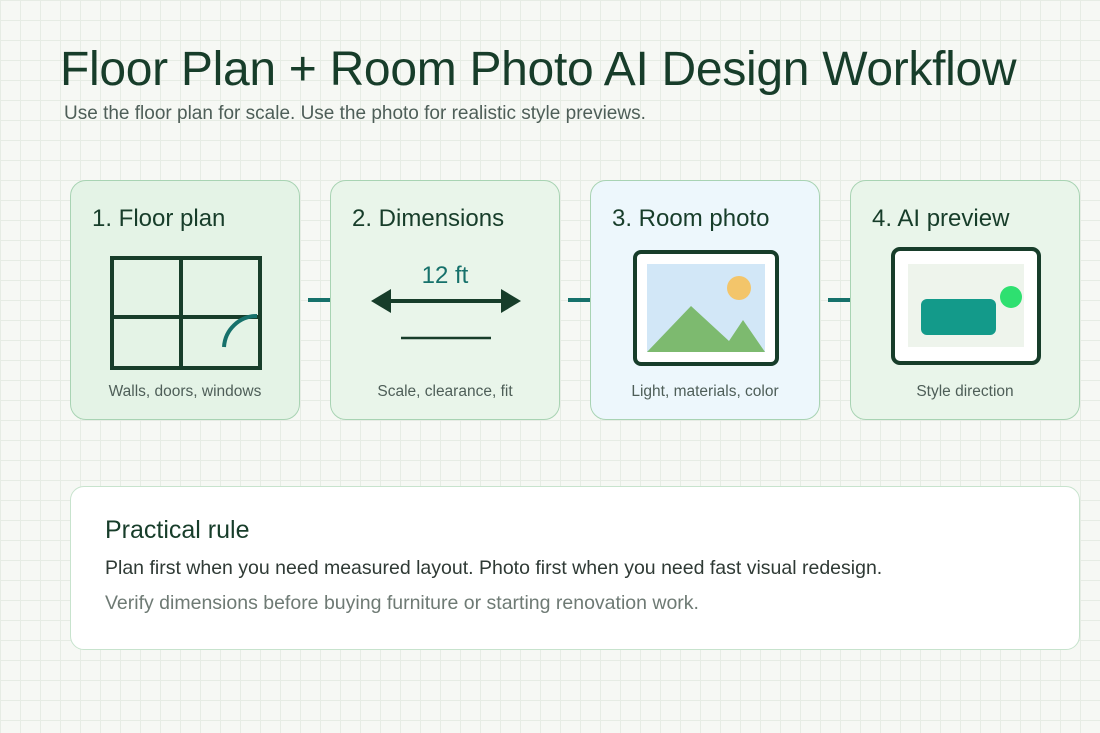 This screenshot has width=1100, height=733. What do you see at coordinates (705, 391) in the screenshot?
I see `step-caption: Light, materials, color` at bounding box center [705, 391].